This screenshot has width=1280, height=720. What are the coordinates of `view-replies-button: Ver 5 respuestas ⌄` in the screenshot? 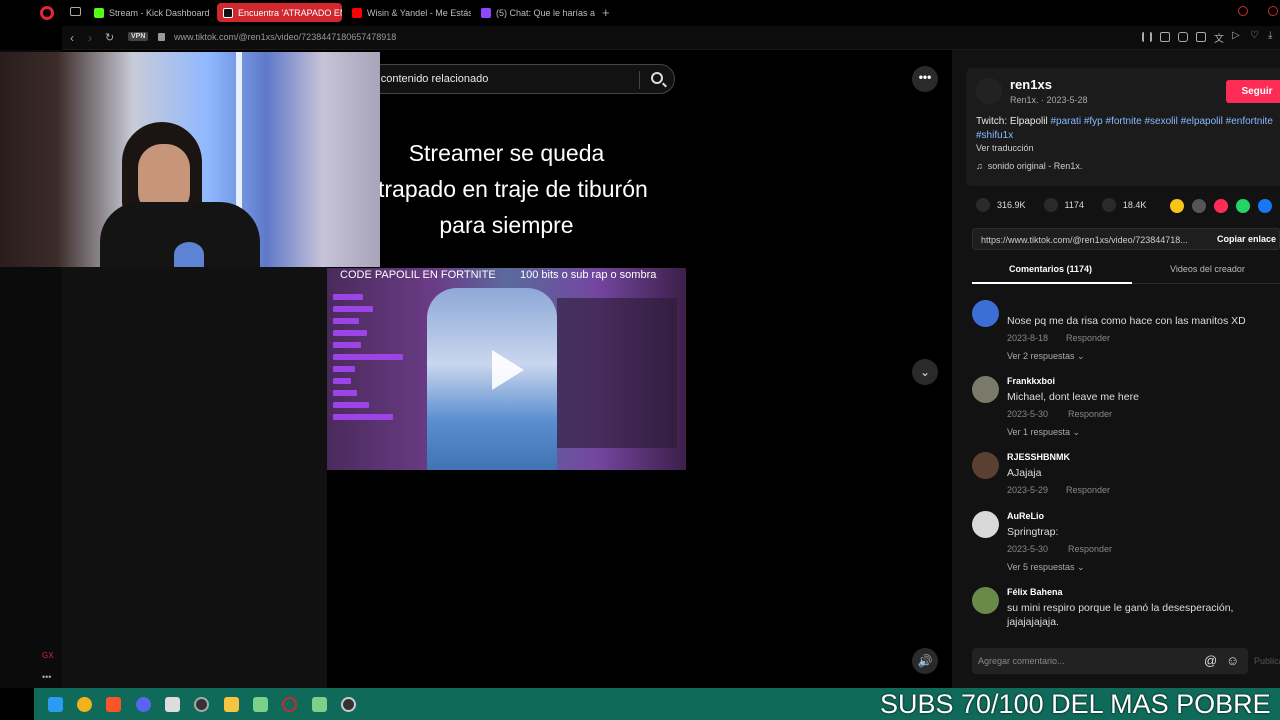 It's located at (1046, 567).